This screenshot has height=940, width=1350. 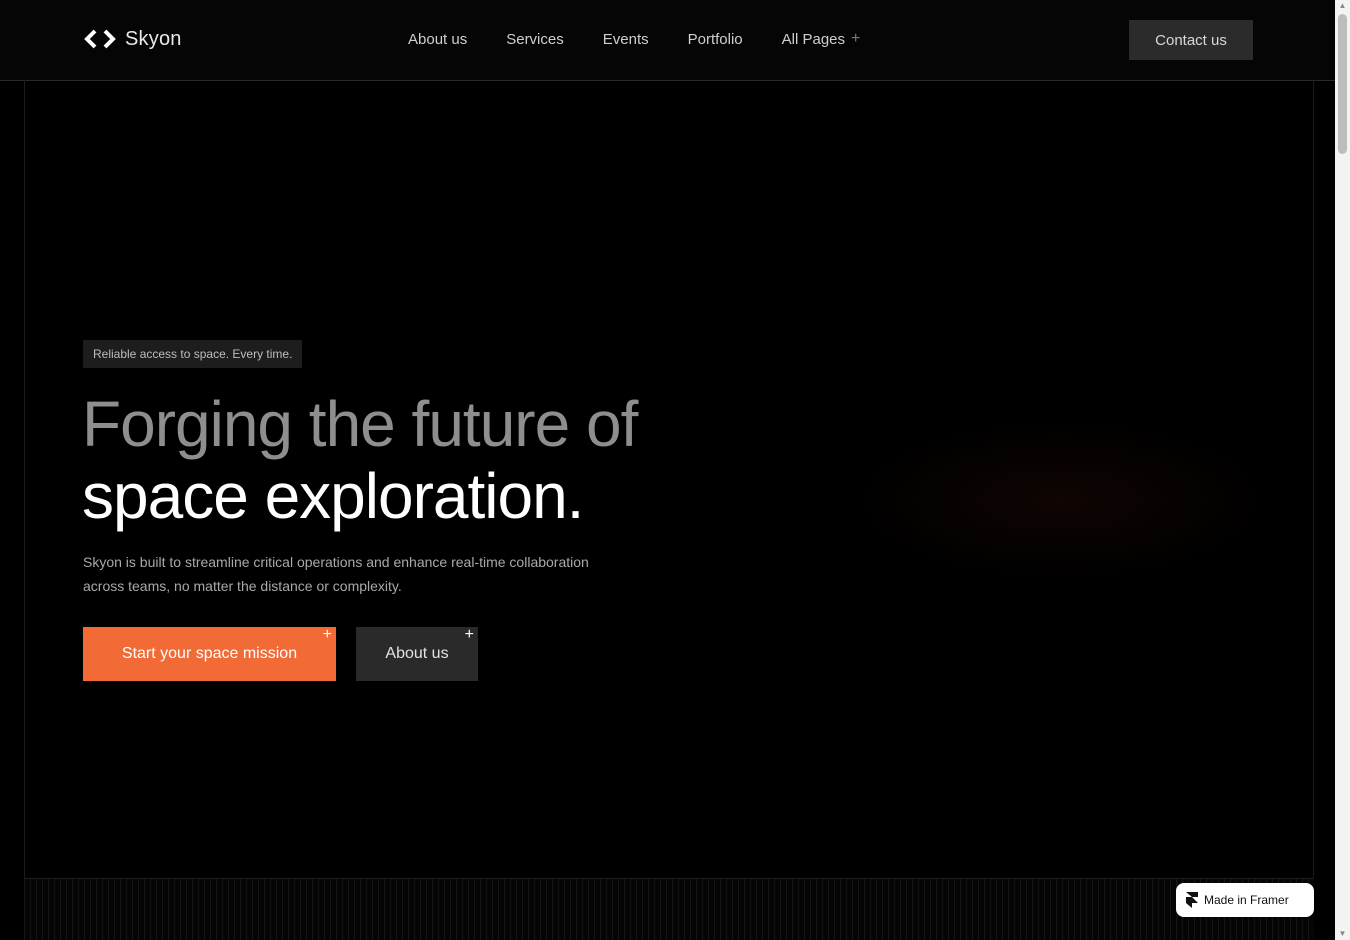 I want to click on nav-all-pages: All Pages +, so click(x=821, y=39).